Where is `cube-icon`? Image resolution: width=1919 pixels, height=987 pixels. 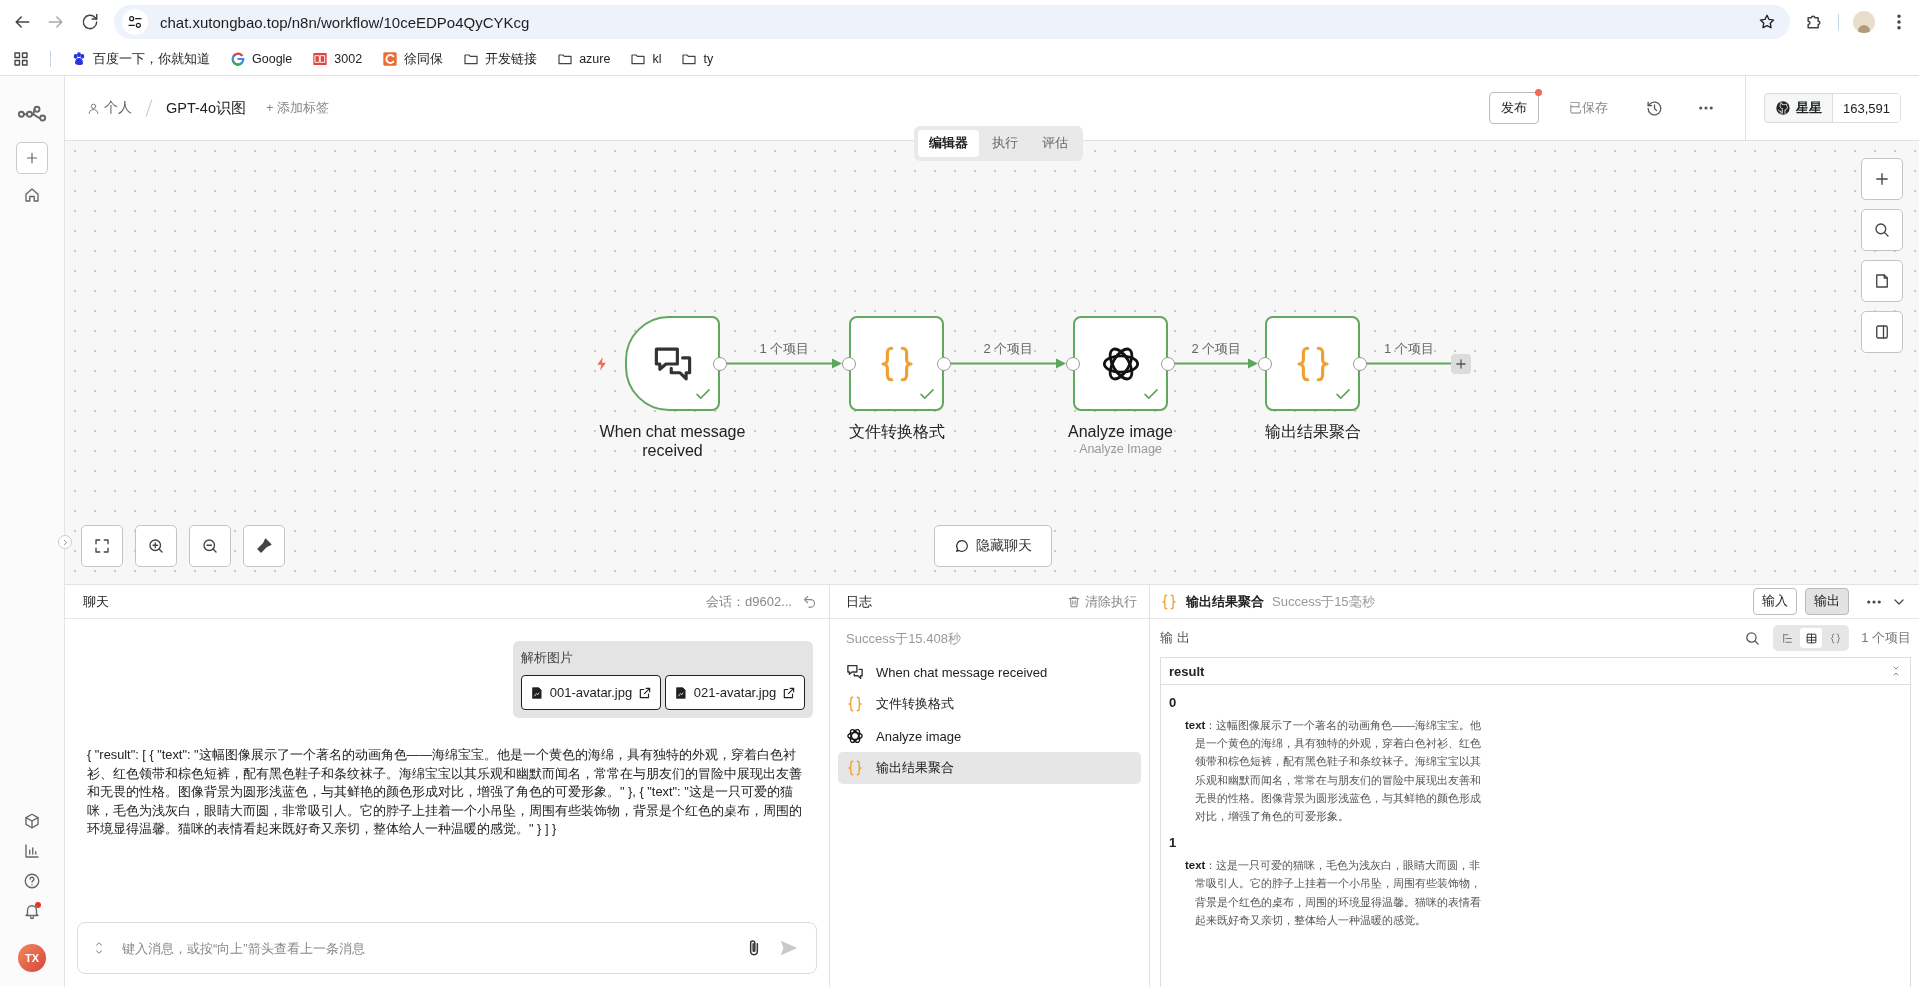
cube-icon is located at coordinates (32, 821).